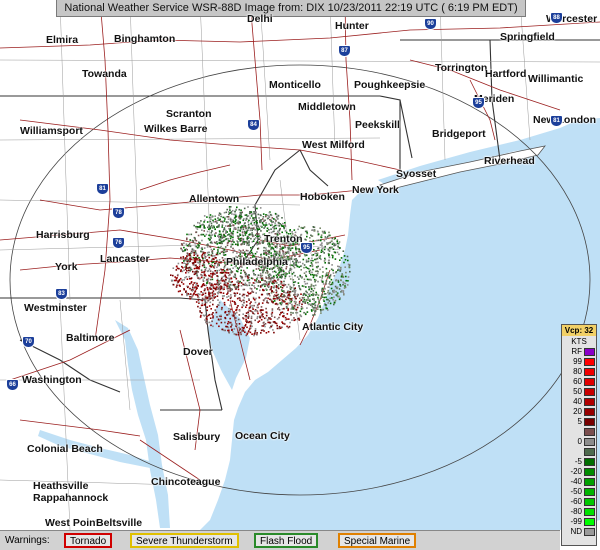  Describe the element at coordinates (556, 79) in the screenshot. I see `city-label: Willimantic` at that location.